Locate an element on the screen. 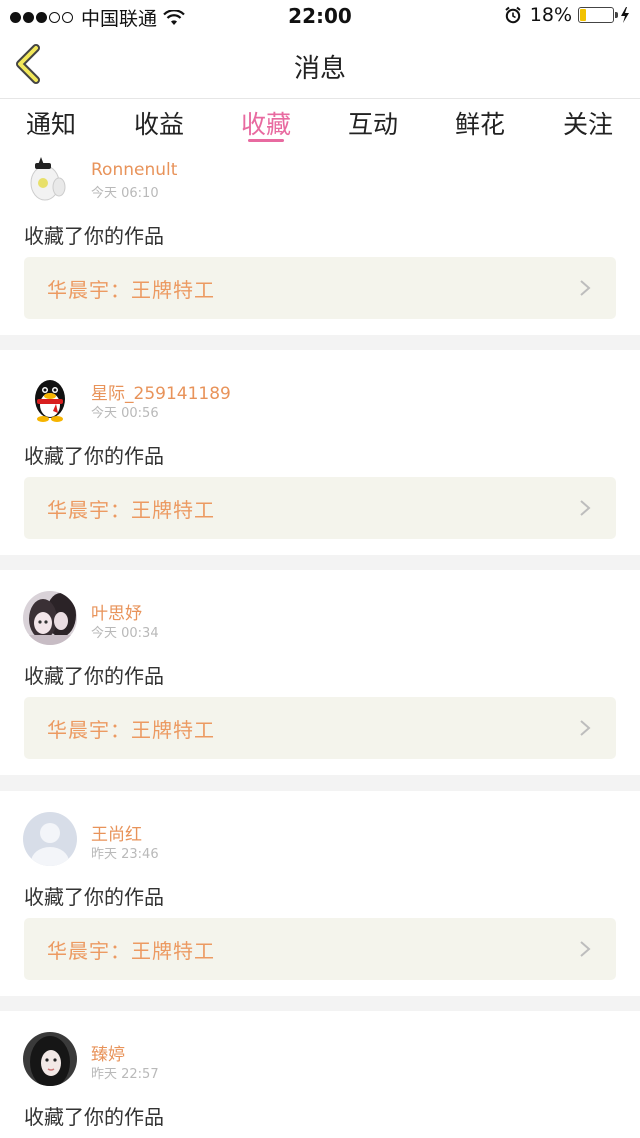 Image resolution: width=640 pixels, height=1138 pixels. battery-icon is located at coordinates (598, 15).